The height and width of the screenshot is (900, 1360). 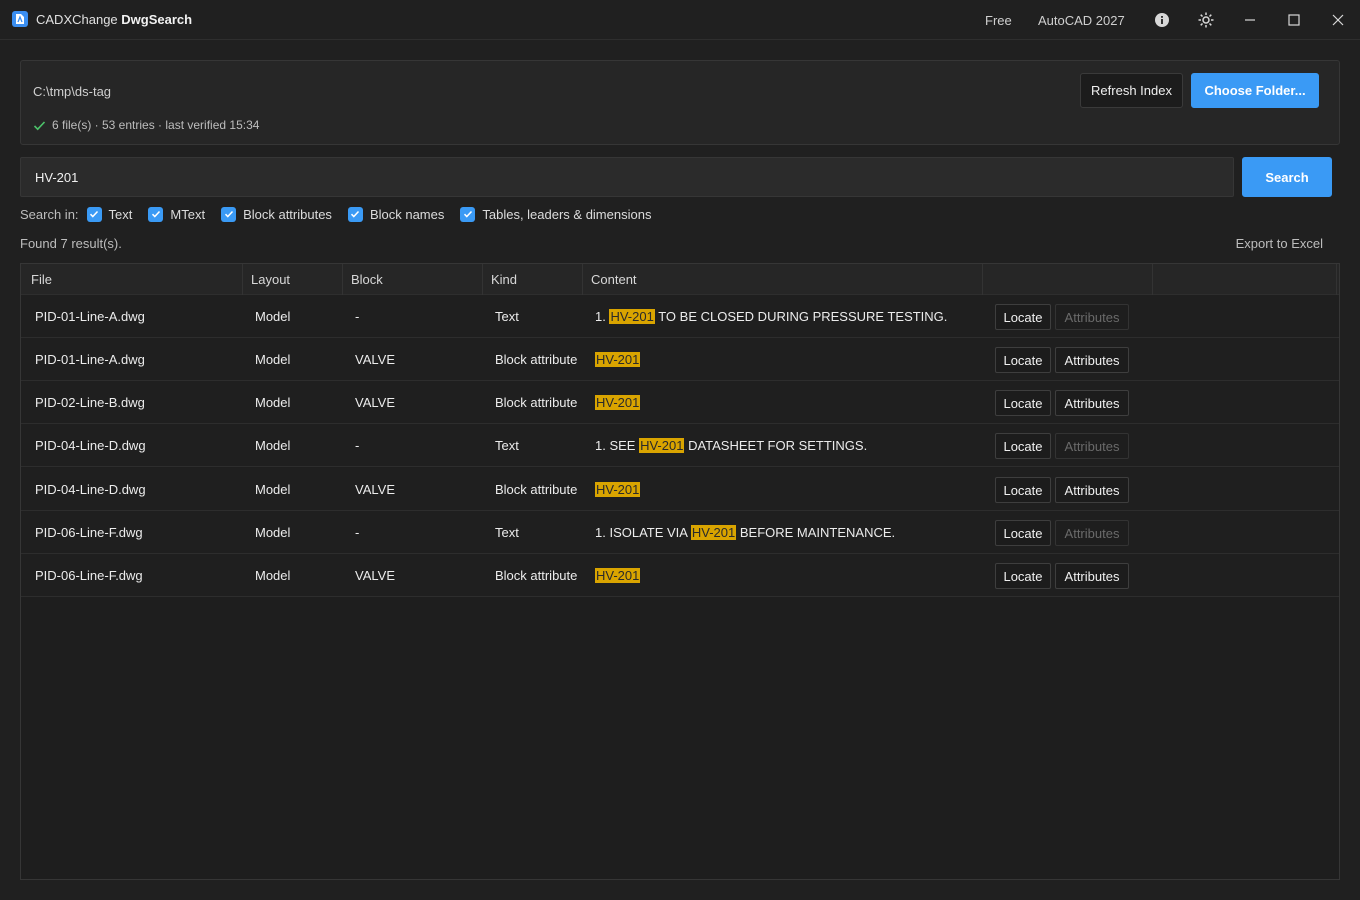 What do you see at coordinates (731, 445) in the screenshot?
I see `cell-content: 1. SEE HV-201 DATASHEET FOR SETTINGS.` at bounding box center [731, 445].